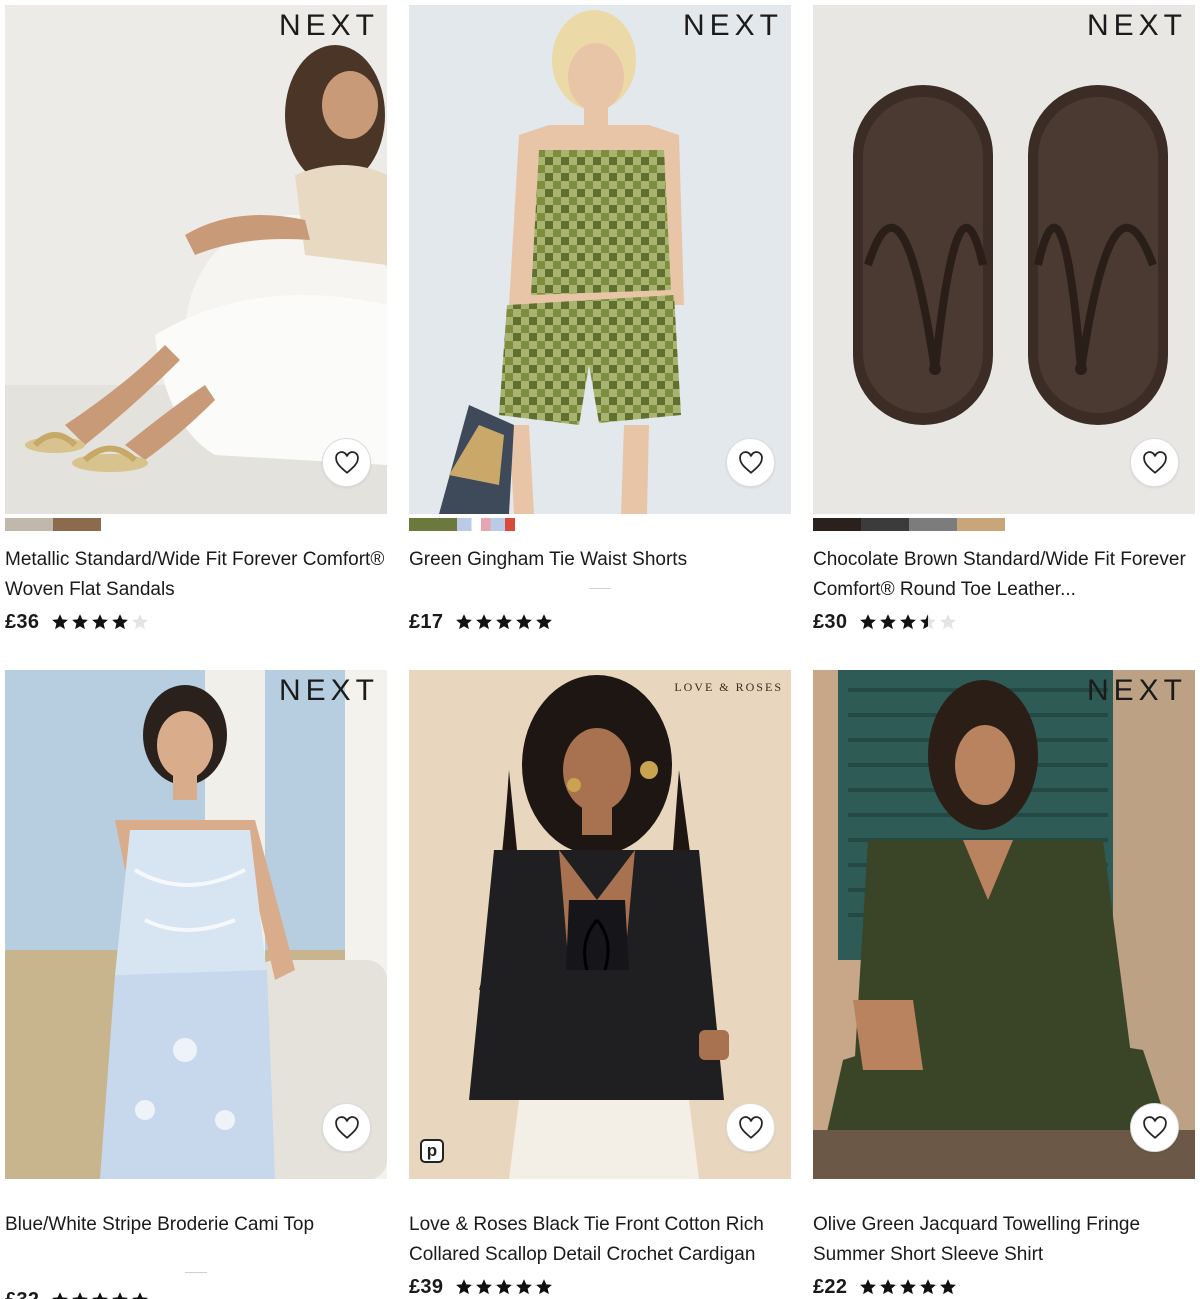  I want to click on product-photo-gingham-shorts, so click(600, 259).